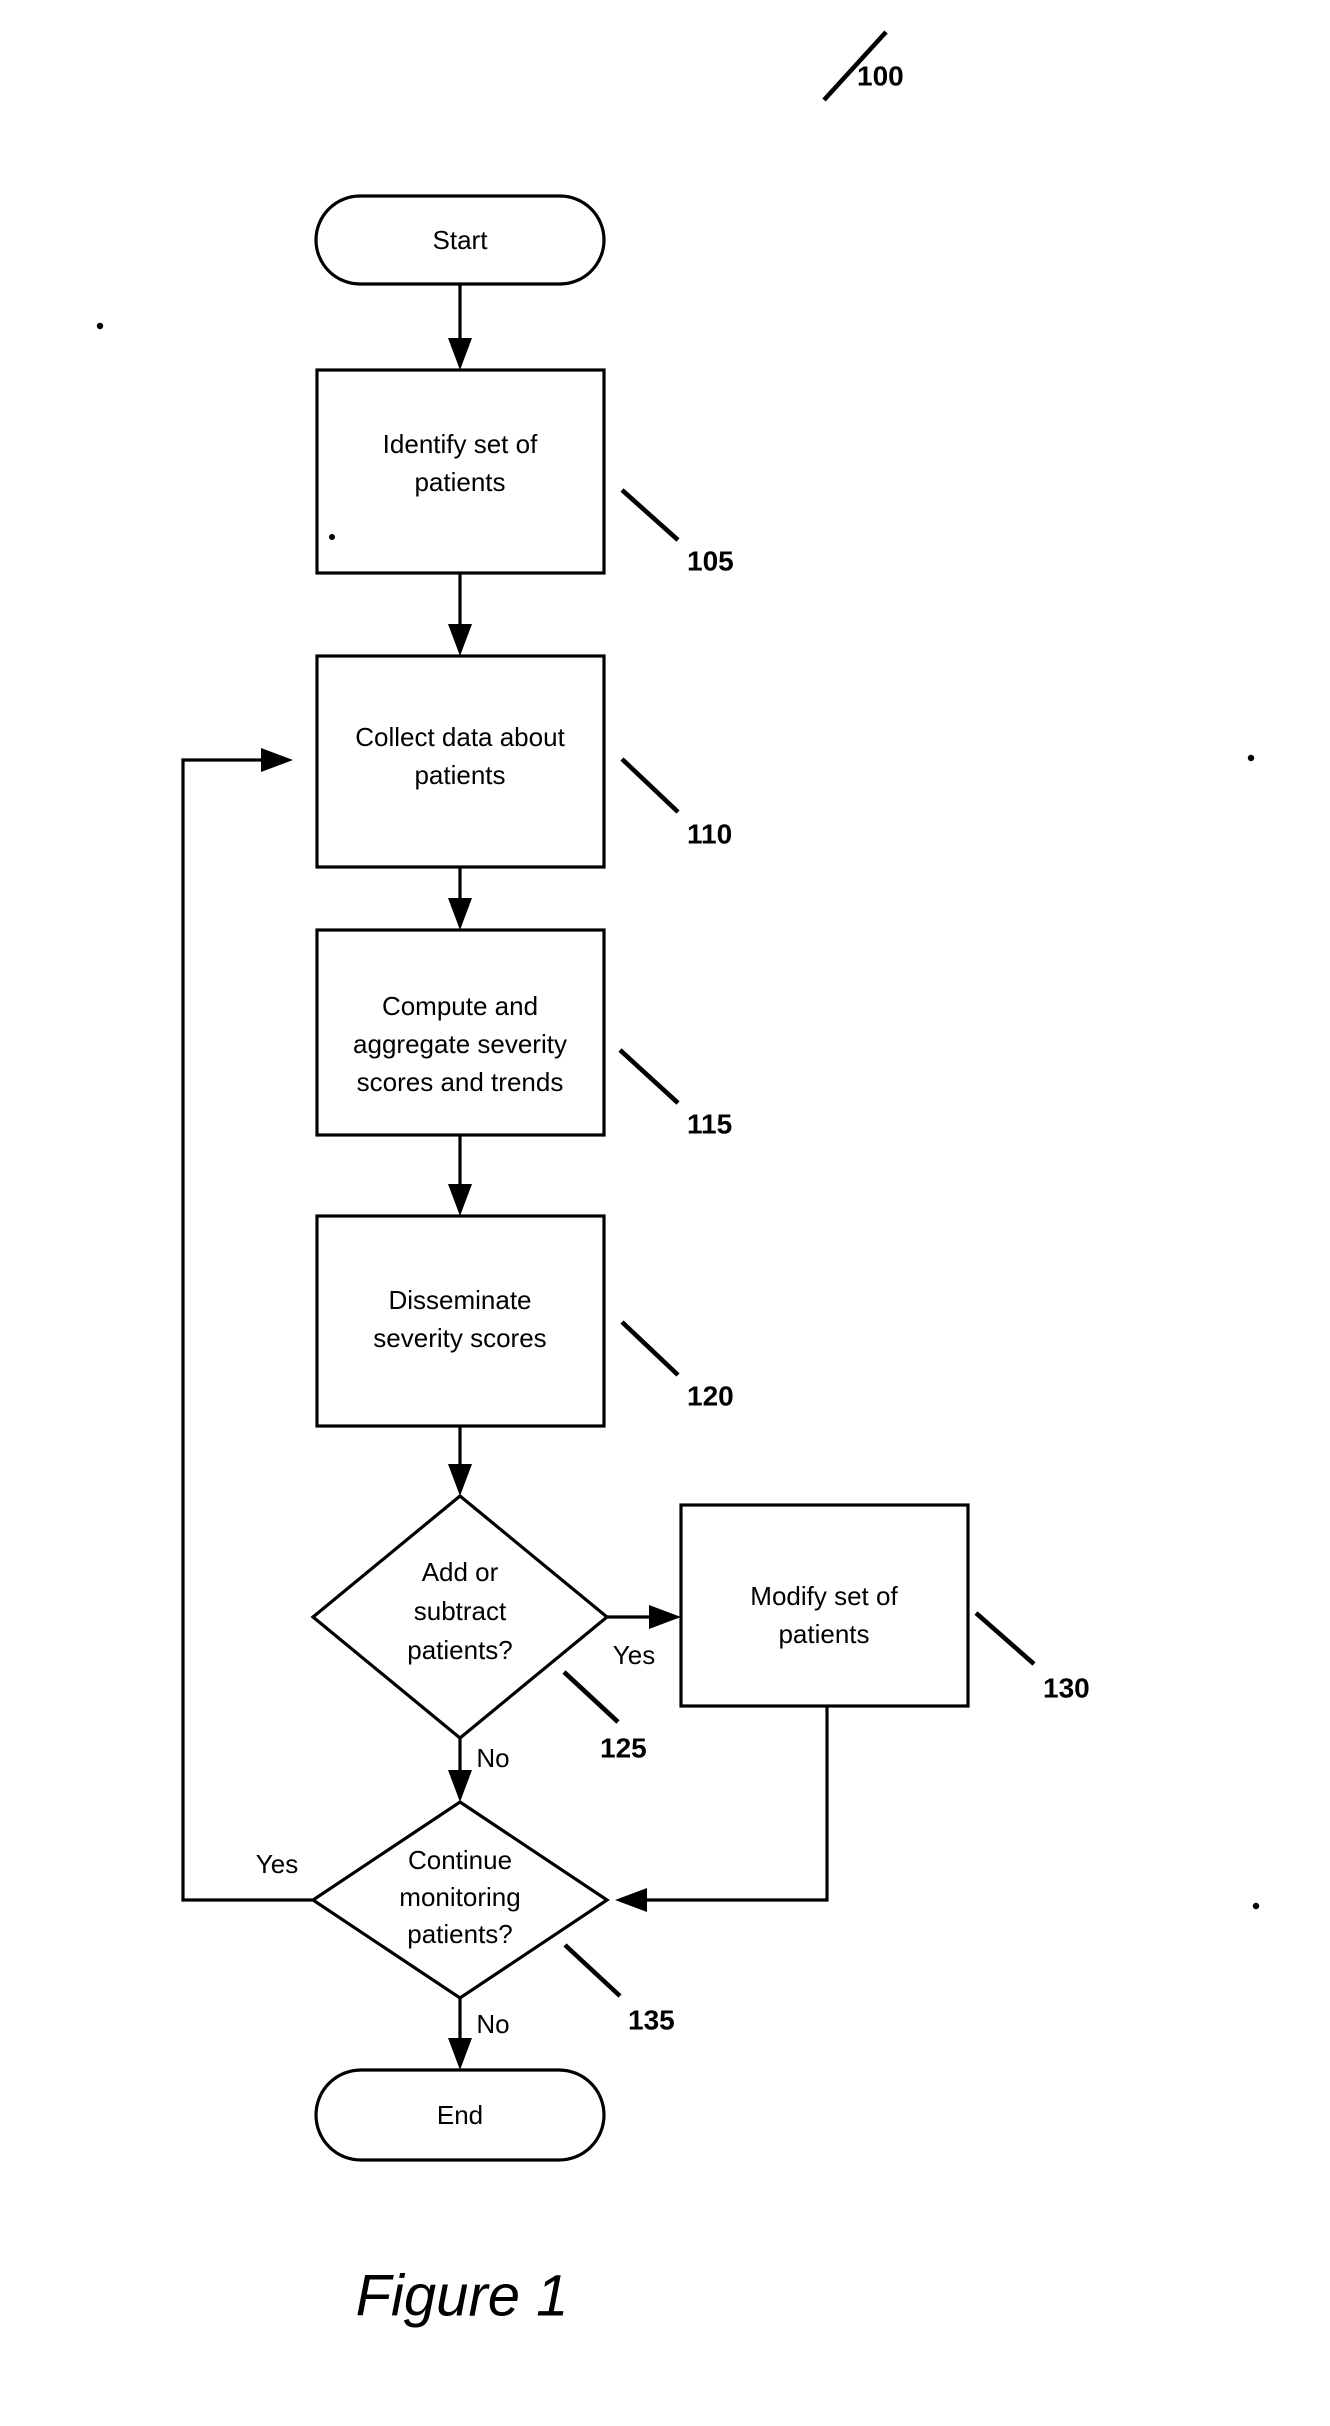 This screenshot has height=2426, width=1330. I want to click on reference-numeral-130: 130, so click(1066, 1687).